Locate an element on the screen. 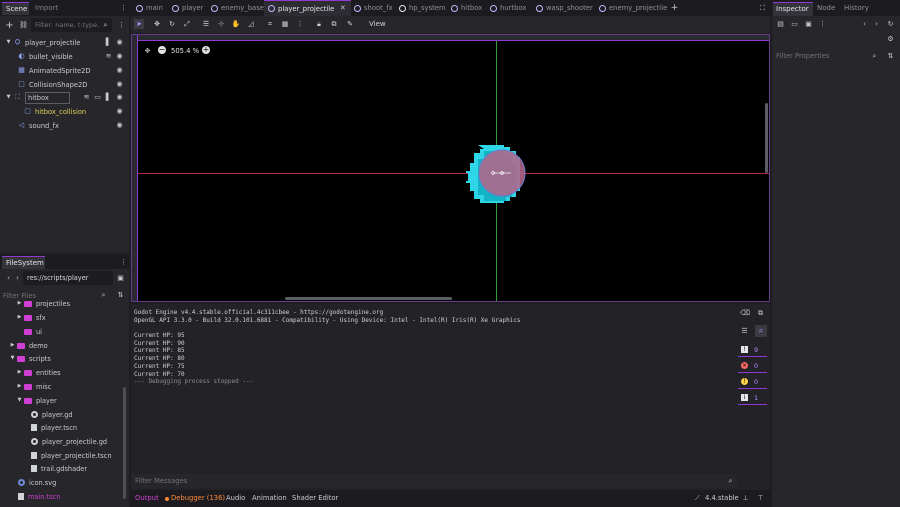  group-icon: ▭ is located at coordinates (97, 97).